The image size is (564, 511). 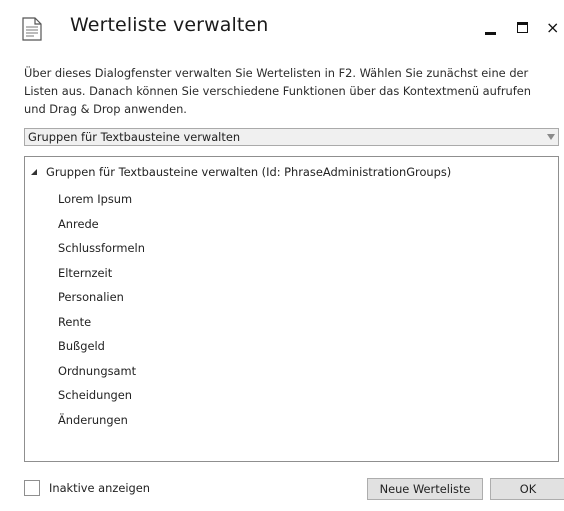 I want to click on chevron-down-icon, so click(x=551, y=137).